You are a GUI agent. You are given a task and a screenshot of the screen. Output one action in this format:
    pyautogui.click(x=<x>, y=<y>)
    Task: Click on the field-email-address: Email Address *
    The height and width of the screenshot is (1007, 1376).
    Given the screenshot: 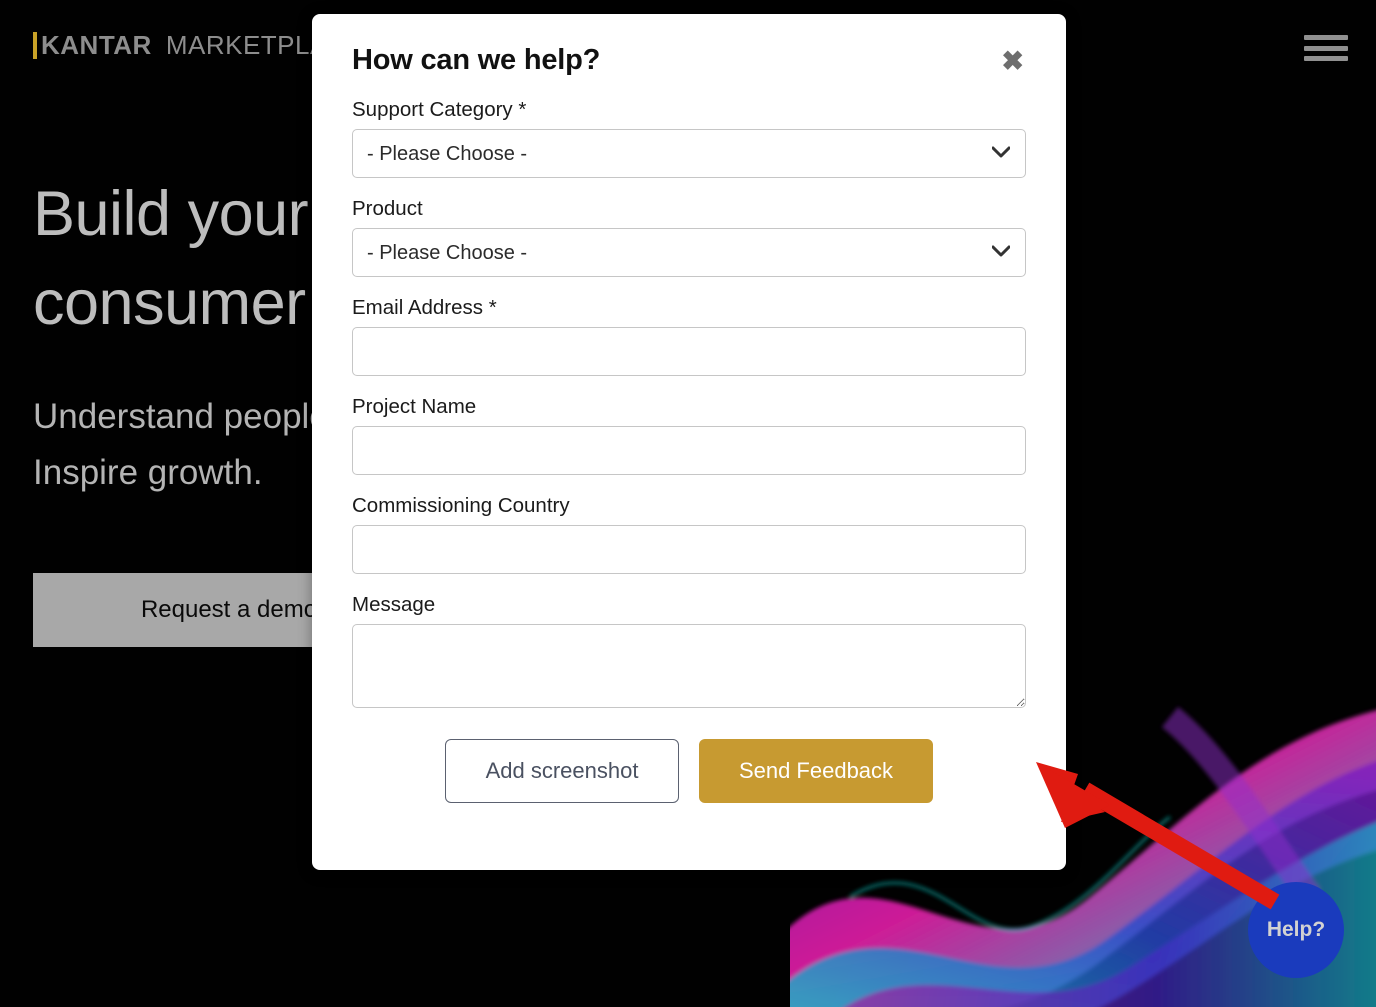 What is the action you would take?
    pyautogui.click(x=689, y=336)
    